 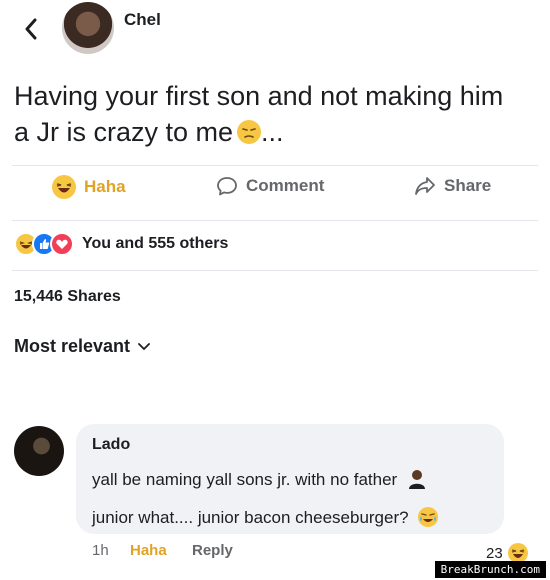 What do you see at coordinates (105, 186) in the screenshot?
I see `haha-label: Haha` at bounding box center [105, 186].